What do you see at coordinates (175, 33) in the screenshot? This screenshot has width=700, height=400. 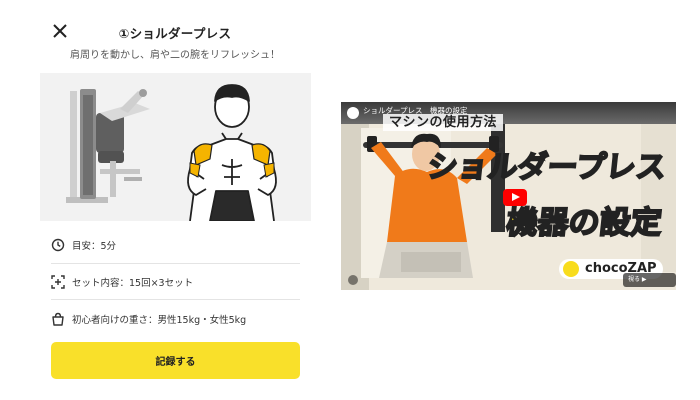 I see `page-title: ①ショルダープレス` at bounding box center [175, 33].